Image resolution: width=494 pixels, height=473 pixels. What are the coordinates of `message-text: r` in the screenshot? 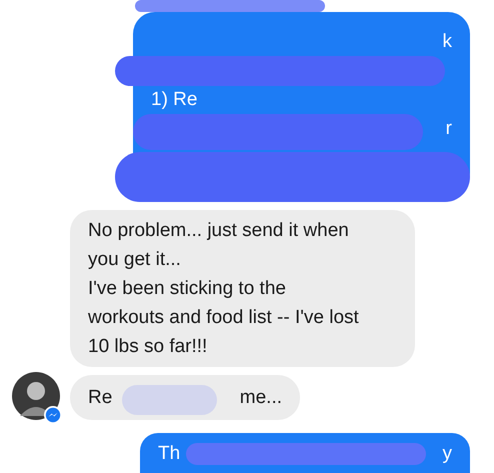 It's located at (449, 129).